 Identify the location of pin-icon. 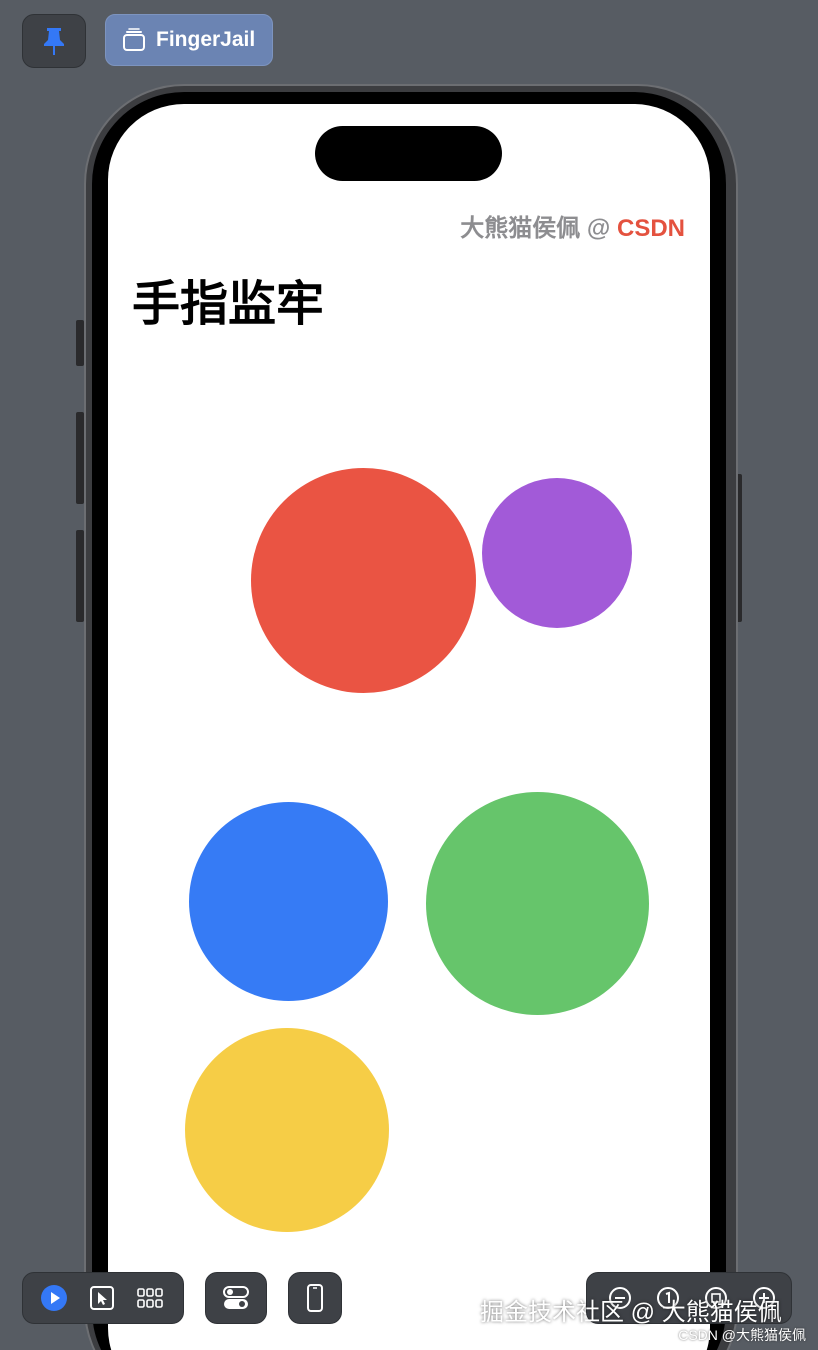
(54, 41).